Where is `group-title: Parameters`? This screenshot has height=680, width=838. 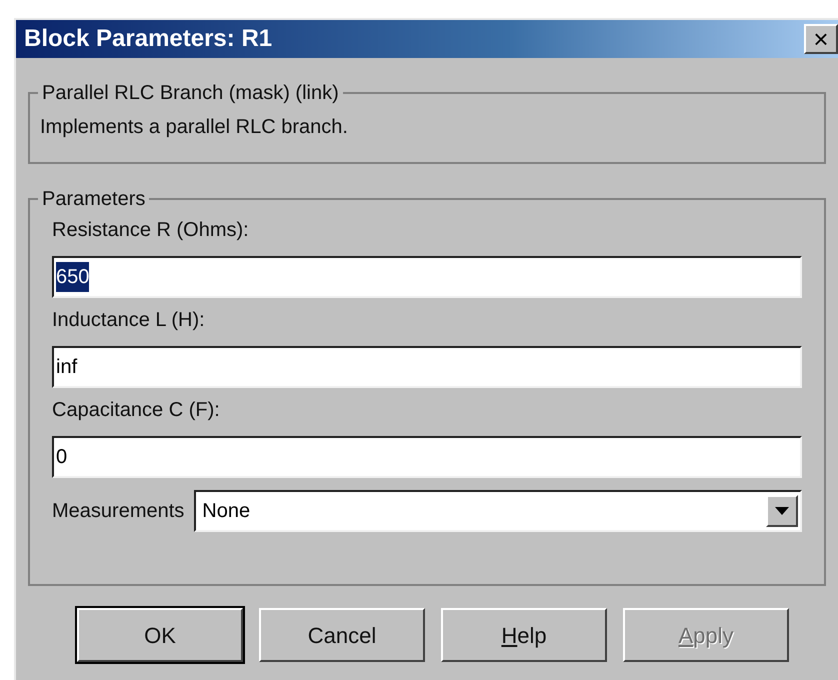 group-title: Parameters is located at coordinates (93, 199).